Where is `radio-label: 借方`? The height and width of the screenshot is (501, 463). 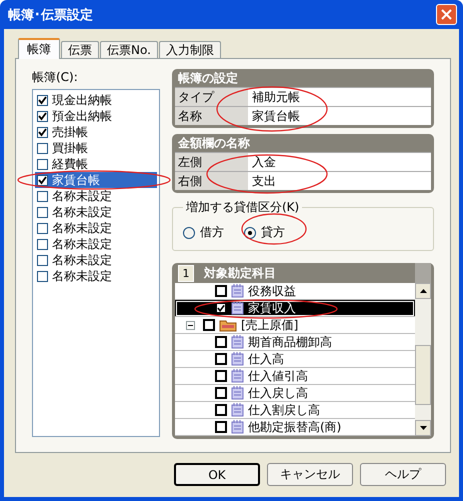 radio-label: 借方 is located at coordinates (212, 232).